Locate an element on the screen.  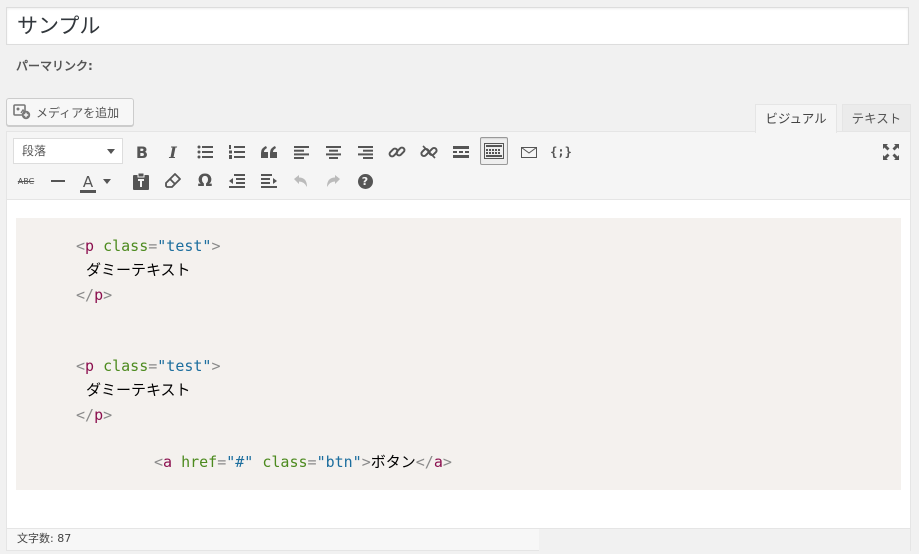
read-more-button is located at coordinates (461, 152).